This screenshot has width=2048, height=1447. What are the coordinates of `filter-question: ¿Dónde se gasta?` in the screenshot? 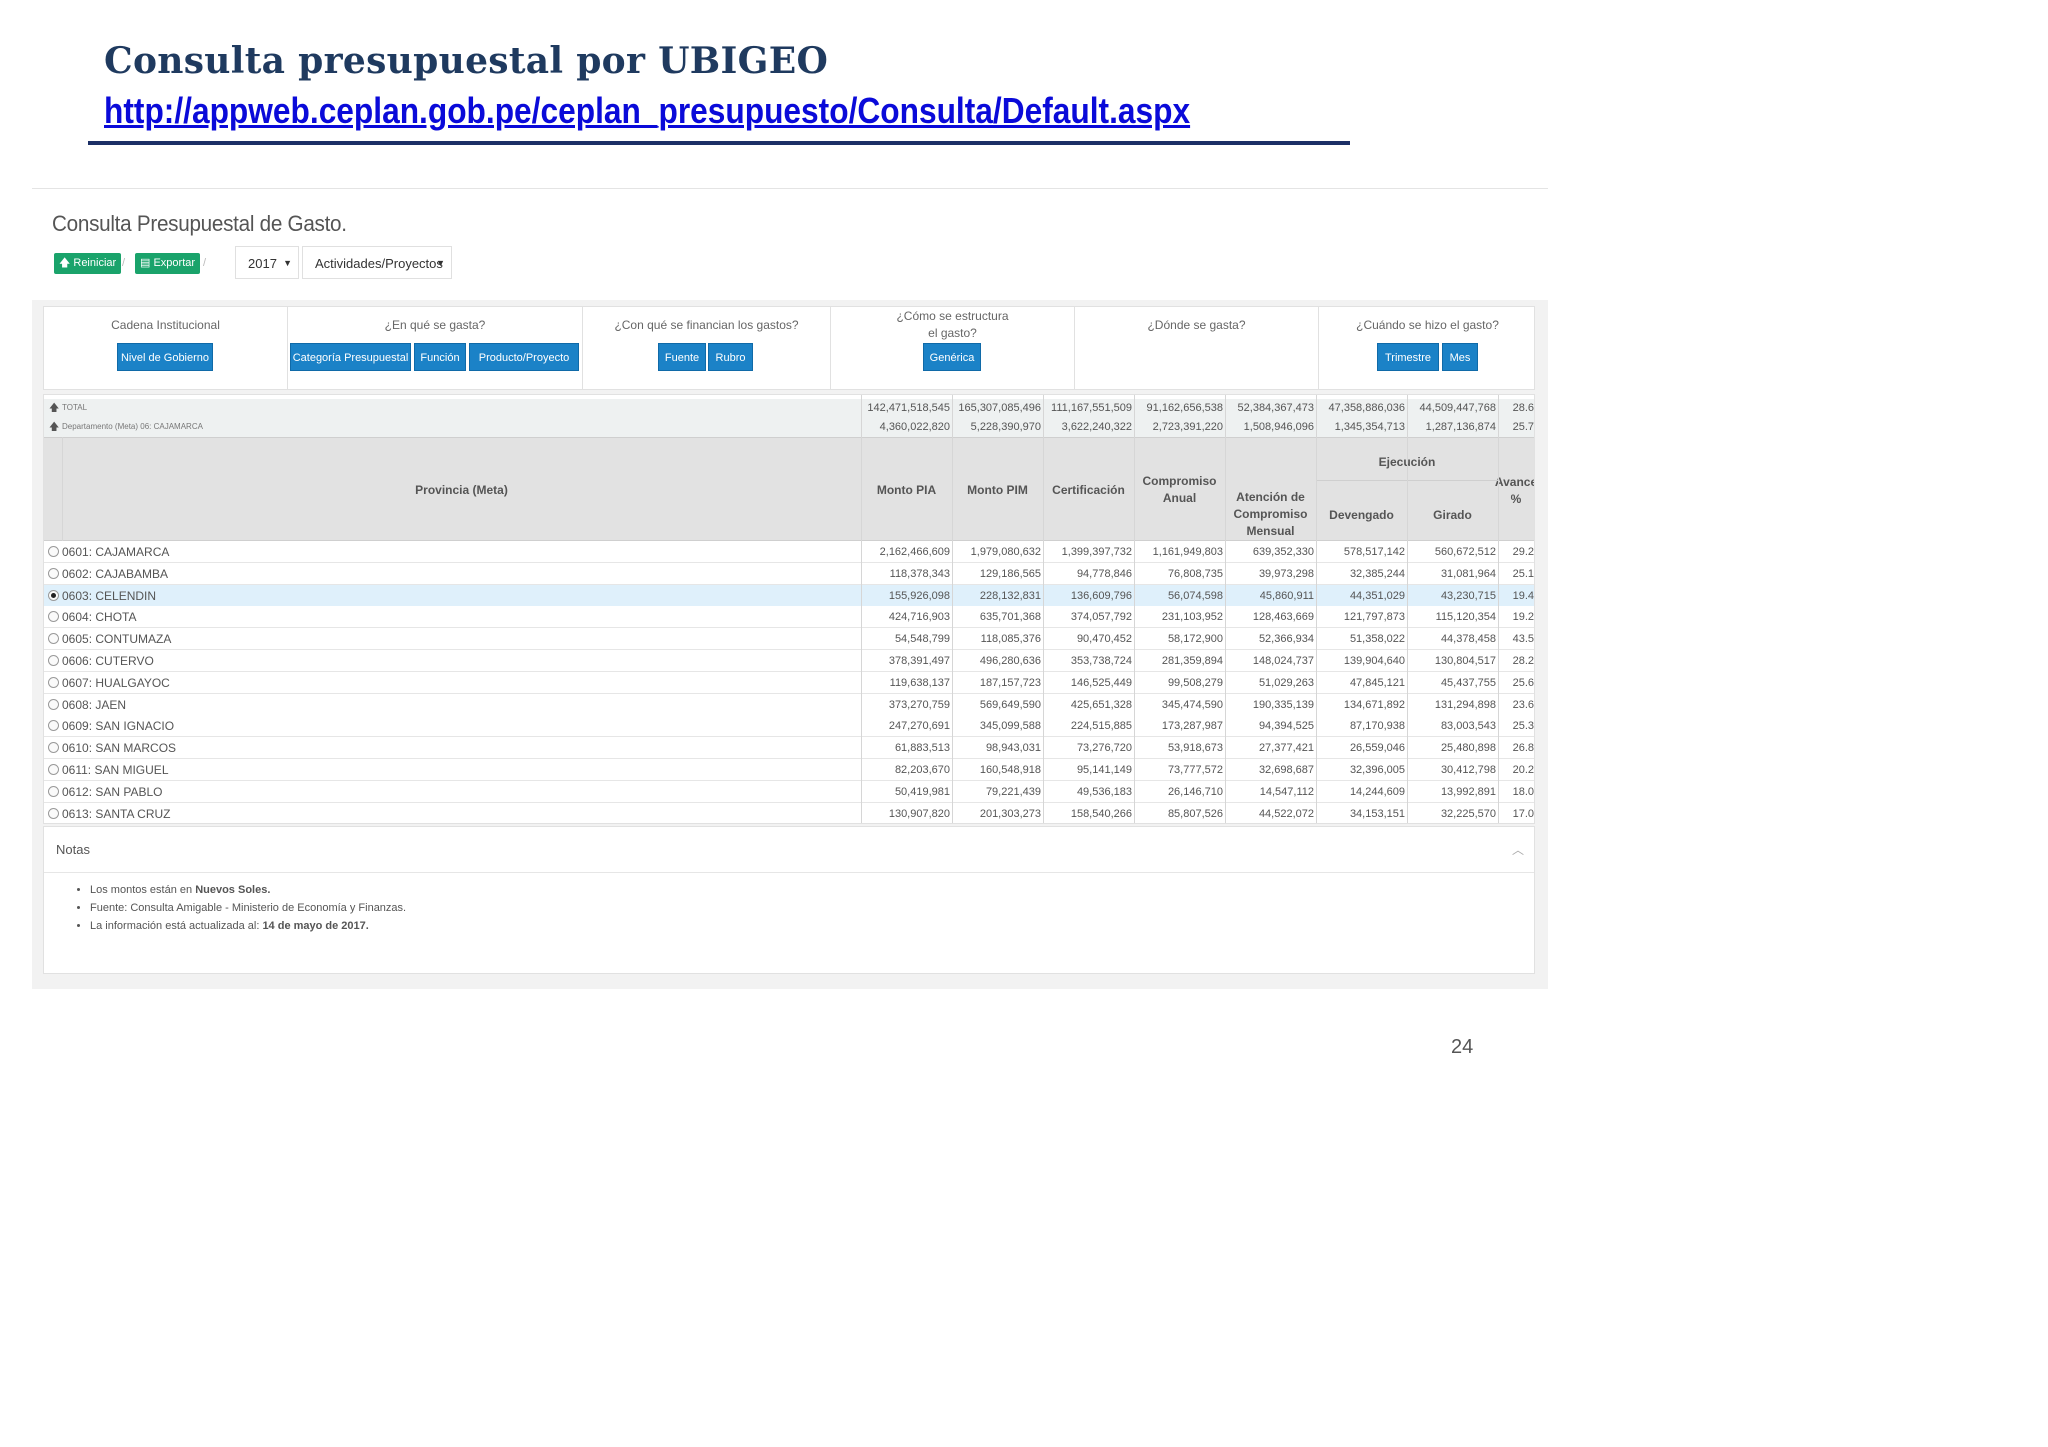 It's located at (1196, 325).